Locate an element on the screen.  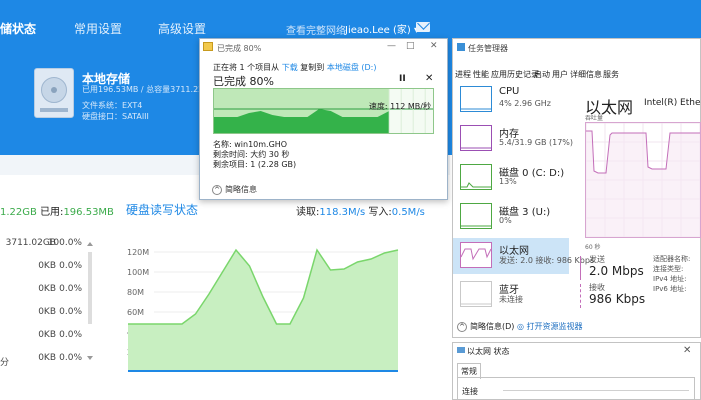
ethernet-status-title: 以太网 状态 is located at coordinates (488, 351).